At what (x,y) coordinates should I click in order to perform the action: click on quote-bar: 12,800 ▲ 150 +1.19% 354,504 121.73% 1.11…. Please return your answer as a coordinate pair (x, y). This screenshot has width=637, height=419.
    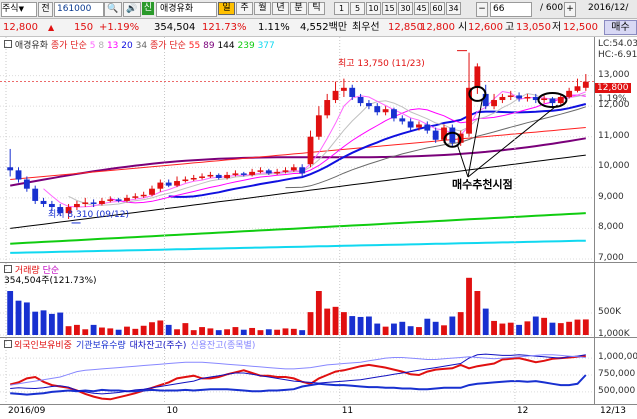
    Looking at the image, I should click on (318, 28).